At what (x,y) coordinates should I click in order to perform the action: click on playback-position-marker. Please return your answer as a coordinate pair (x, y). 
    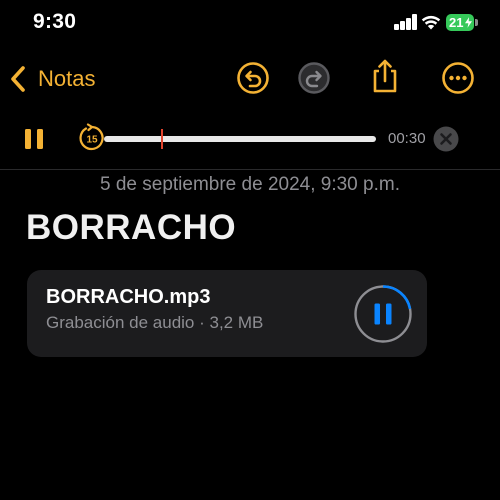
    Looking at the image, I should click on (162, 139).